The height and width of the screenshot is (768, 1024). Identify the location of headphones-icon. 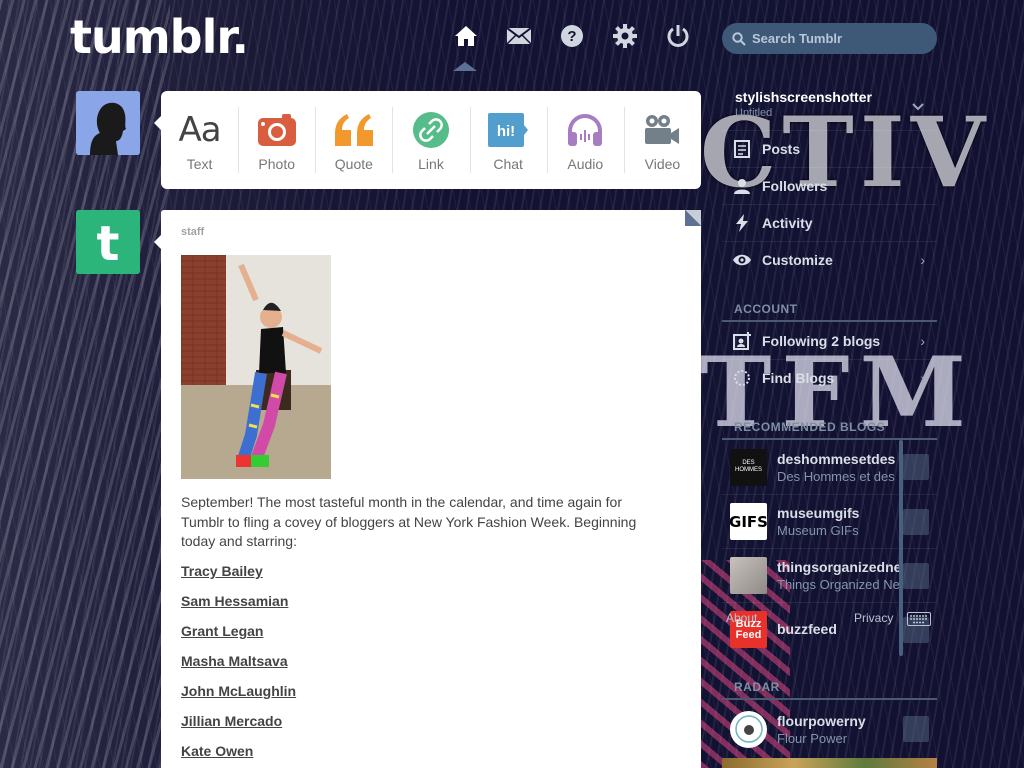
(585, 130).